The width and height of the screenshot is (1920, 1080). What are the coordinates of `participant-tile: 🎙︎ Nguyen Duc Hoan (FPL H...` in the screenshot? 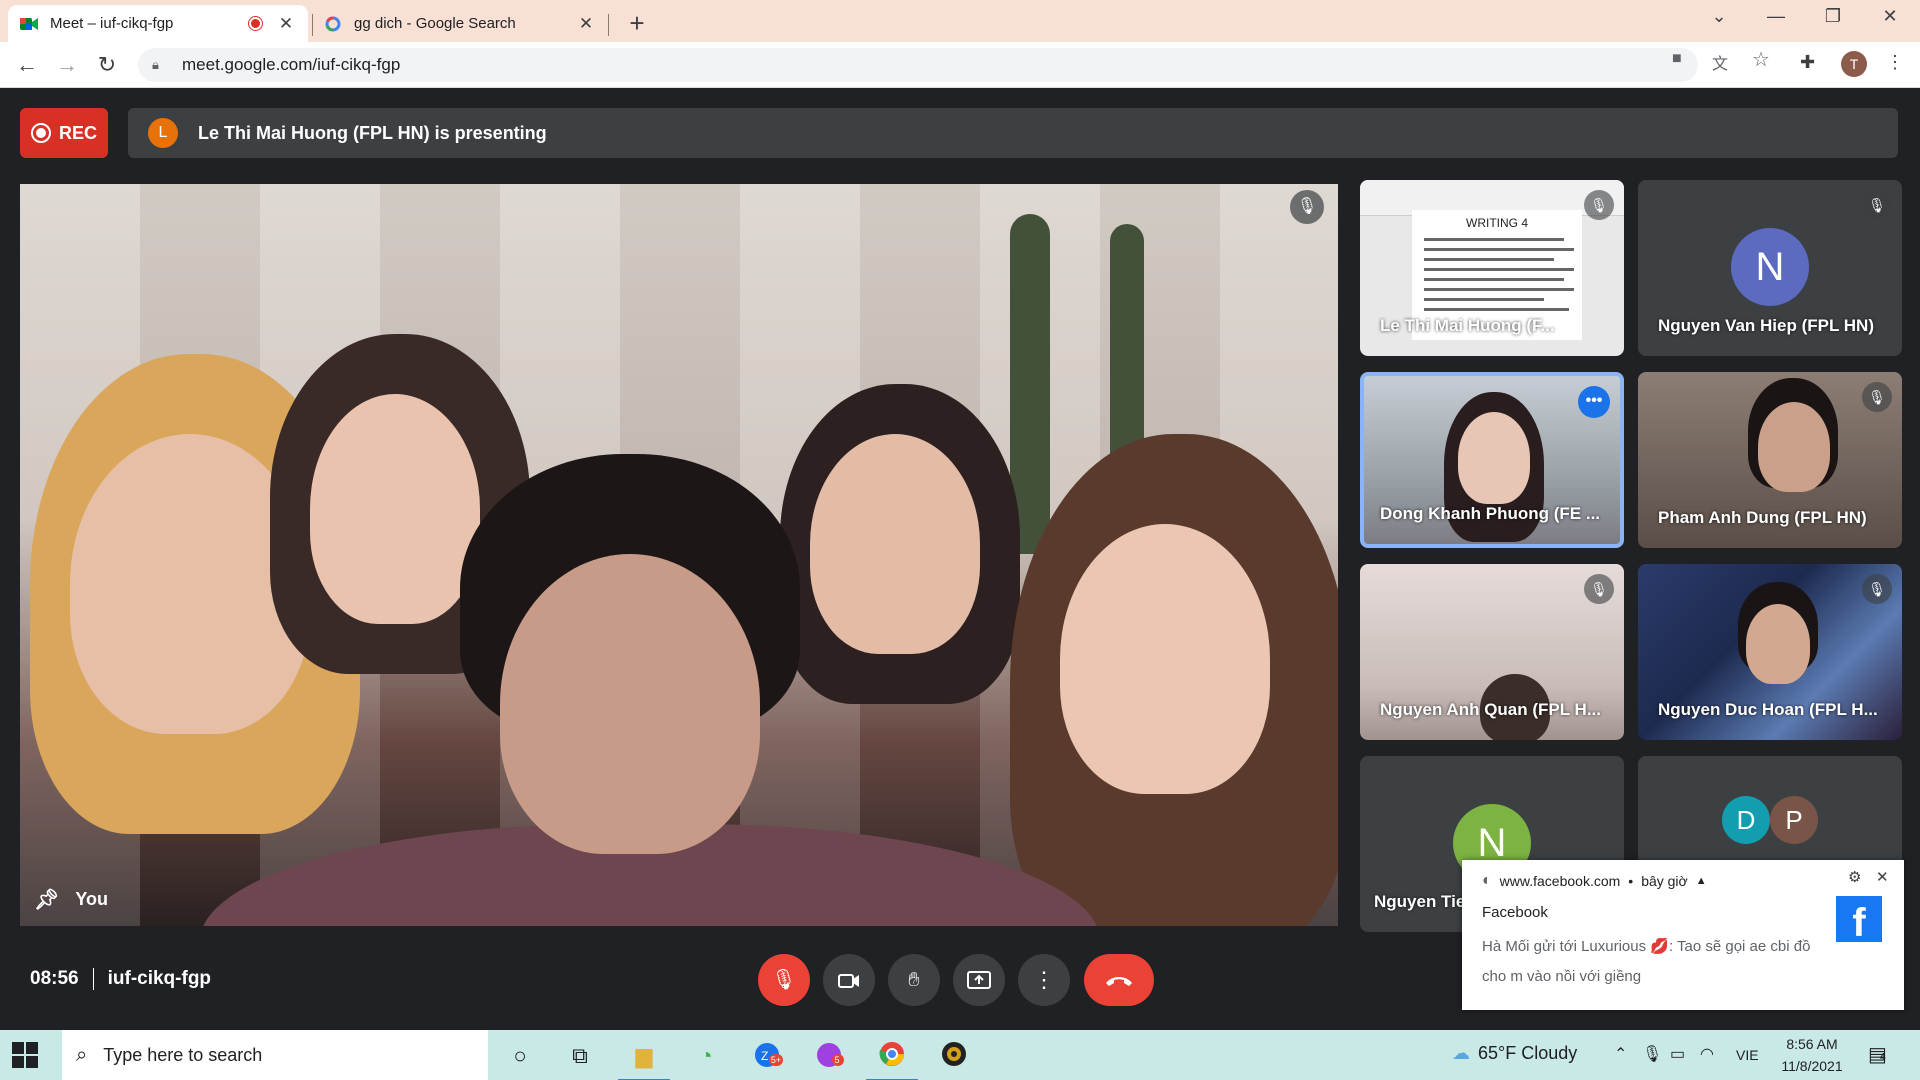 It's located at (1770, 652).